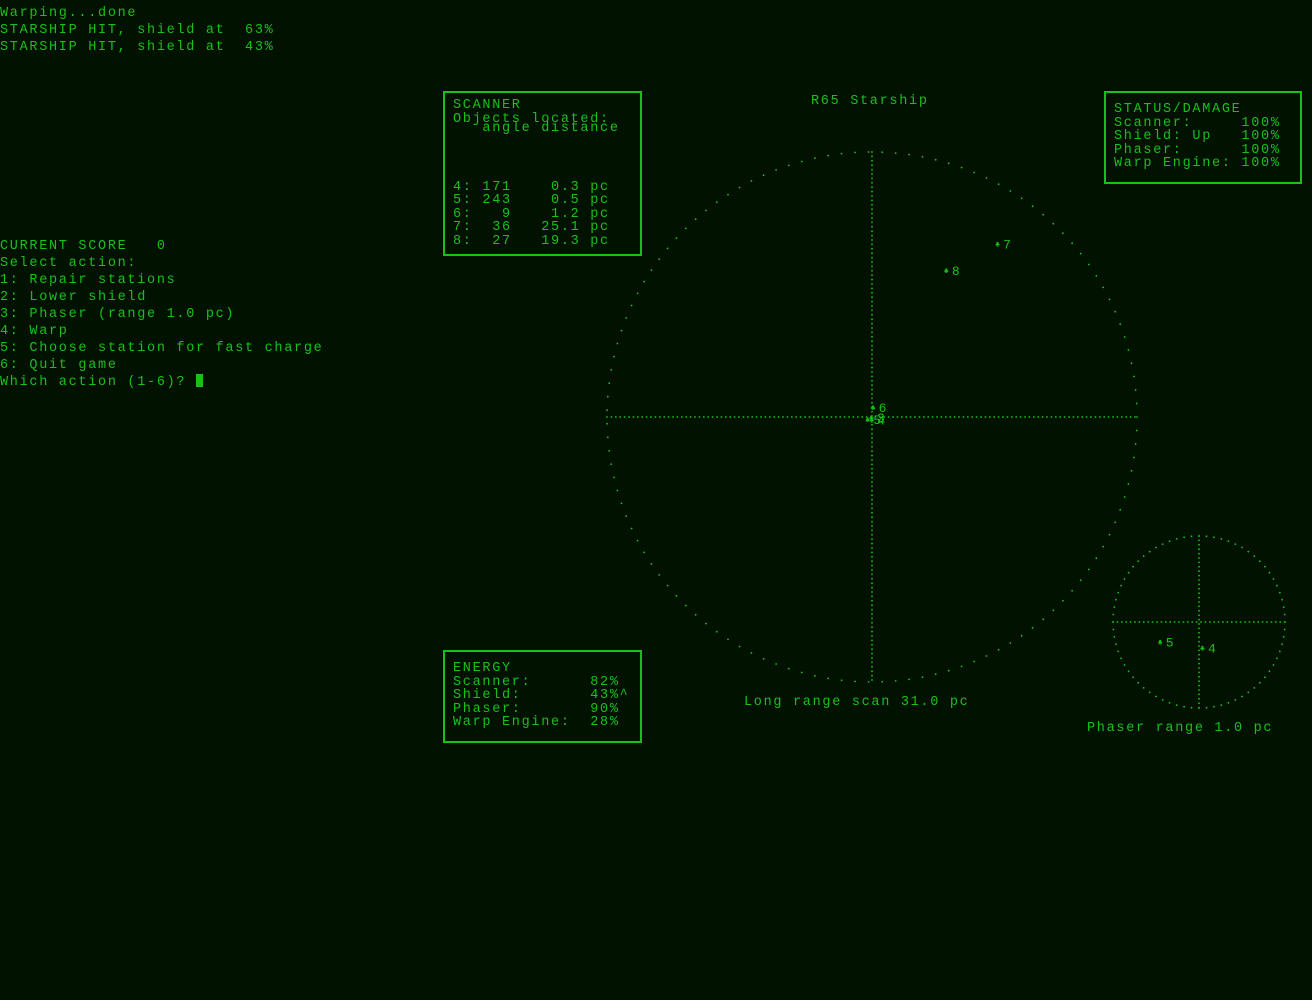 This screenshot has height=1000, width=1312. Describe the element at coordinates (872, 421) in the screenshot. I see `object-marker-icon: ♣` at that location.